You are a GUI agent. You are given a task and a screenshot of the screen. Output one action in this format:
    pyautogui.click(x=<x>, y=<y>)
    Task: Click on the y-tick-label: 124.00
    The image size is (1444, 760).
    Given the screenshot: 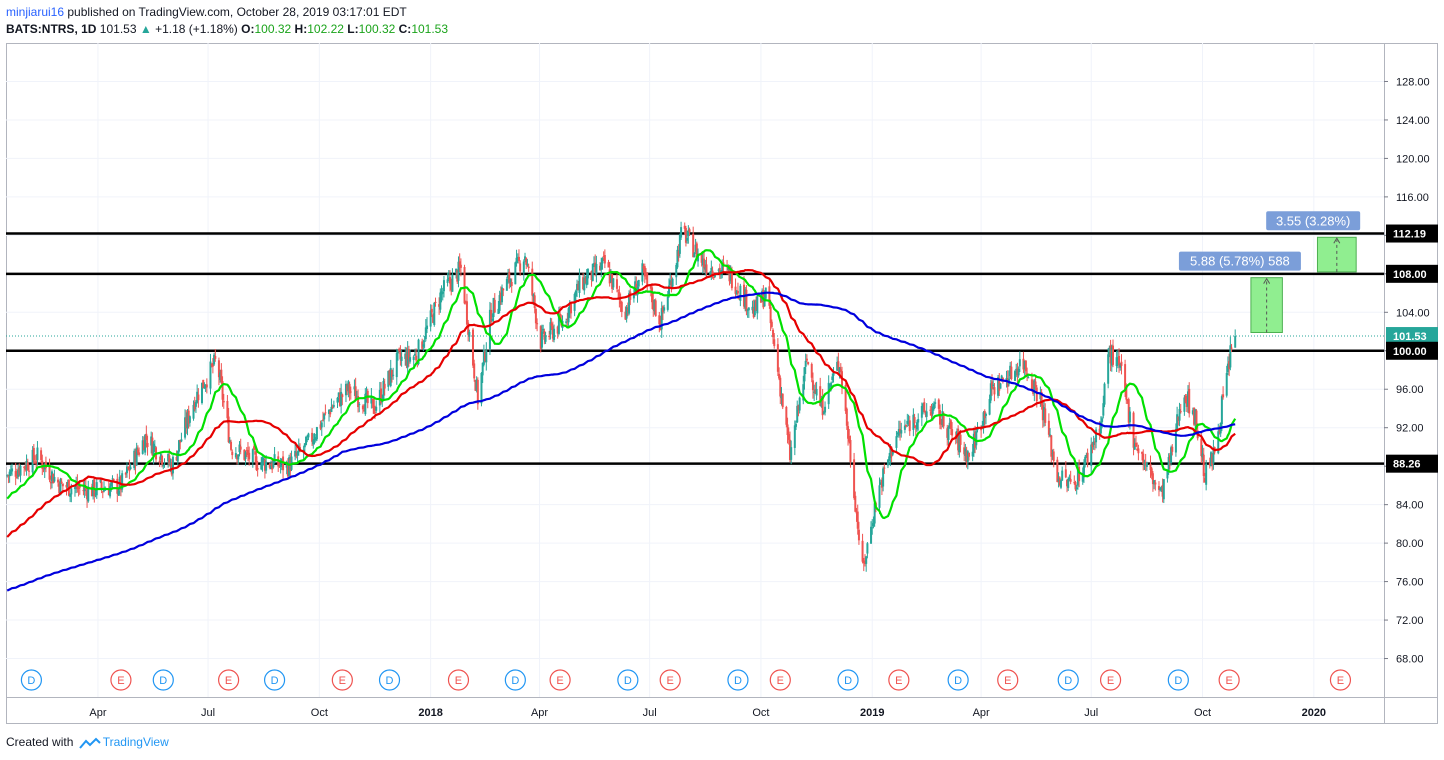 What is the action you would take?
    pyautogui.click(x=1413, y=121)
    